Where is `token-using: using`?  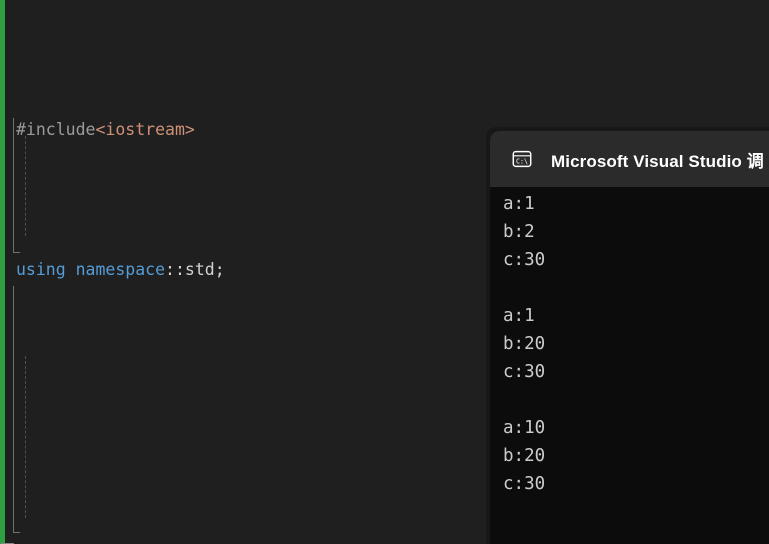
token-using: using is located at coordinates (41, 269).